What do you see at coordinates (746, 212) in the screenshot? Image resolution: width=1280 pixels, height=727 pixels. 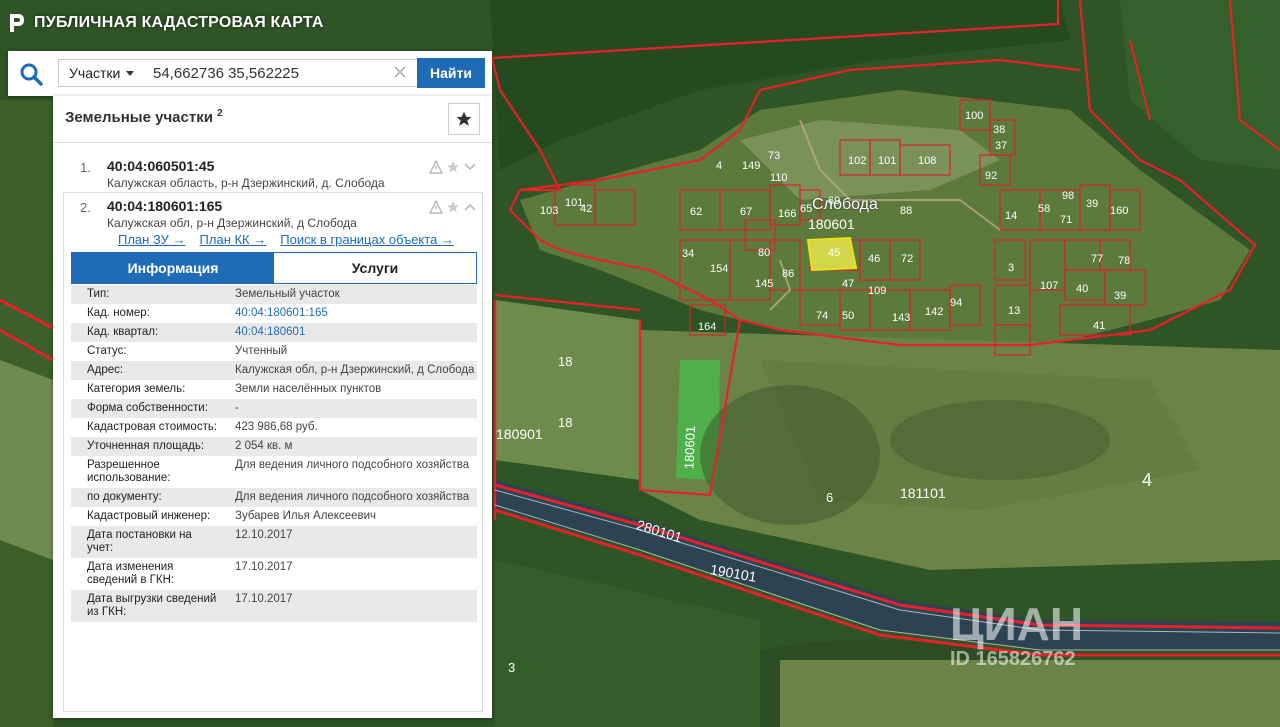 I see `parcel-number-label: 67` at bounding box center [746, 212].